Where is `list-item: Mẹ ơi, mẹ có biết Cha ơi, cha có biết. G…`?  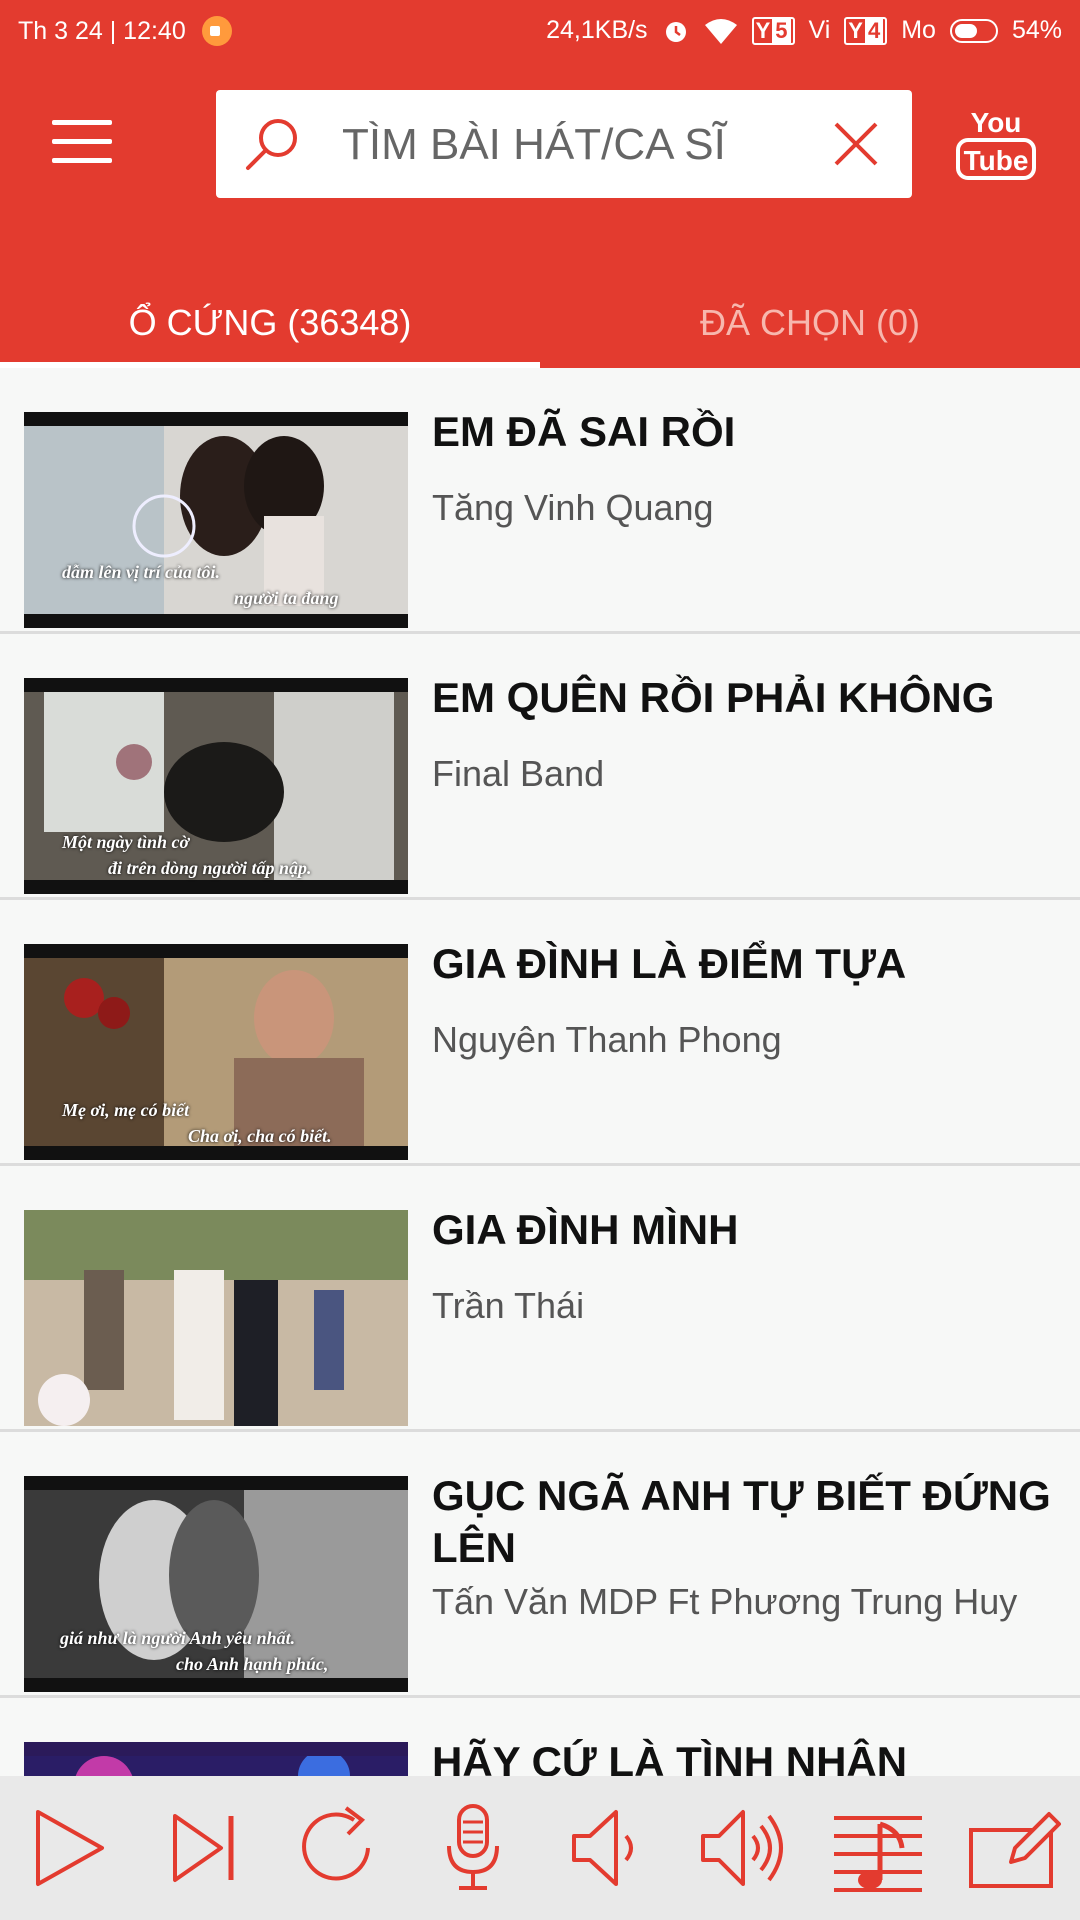 list-item: Mẹ ơi, mẹ có biết Cha ơi, cha có biết. G… is located at coordinates (540, 1033).